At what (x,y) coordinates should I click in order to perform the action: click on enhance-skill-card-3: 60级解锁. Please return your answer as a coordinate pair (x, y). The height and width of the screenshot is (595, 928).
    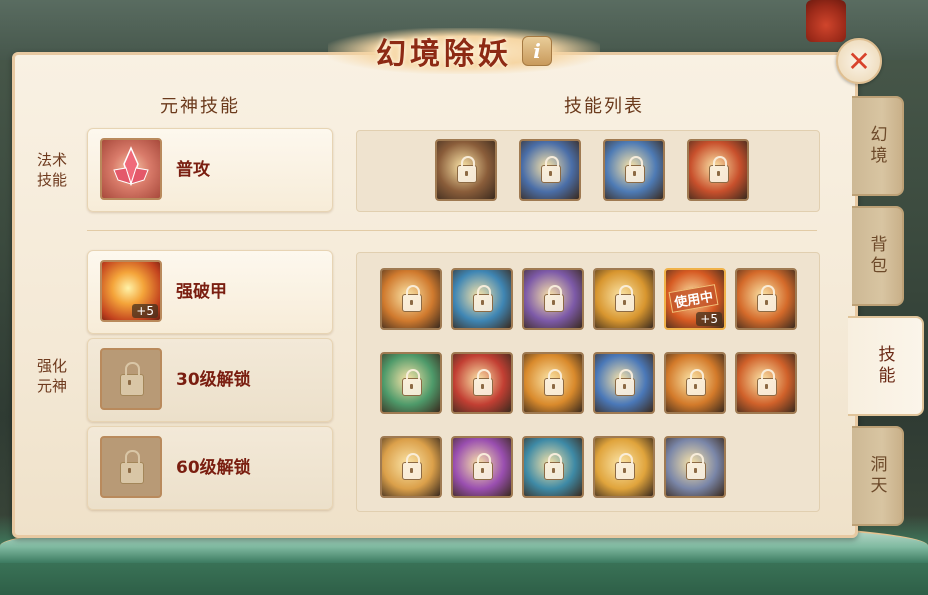
    Looking at the image, I should click on (210, 468).